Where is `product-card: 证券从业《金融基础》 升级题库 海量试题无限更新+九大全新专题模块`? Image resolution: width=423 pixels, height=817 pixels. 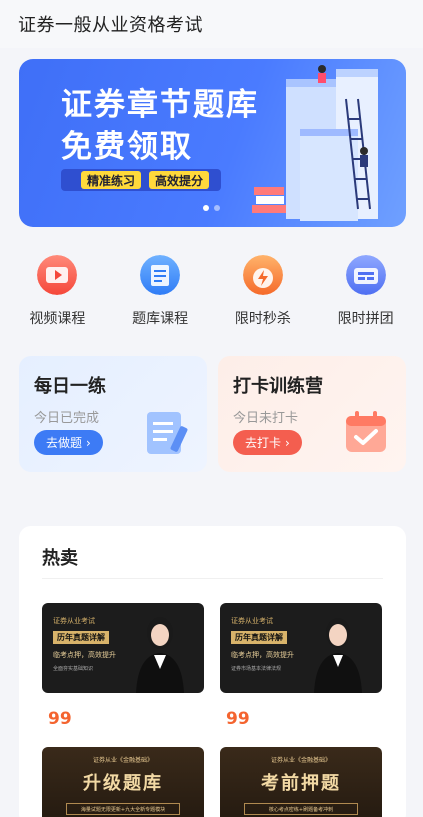 product-card: 证券从业《金融基础》 升级题库 海量试题无限更新+九大全新专题模块 is located at coordinates (123, 782).